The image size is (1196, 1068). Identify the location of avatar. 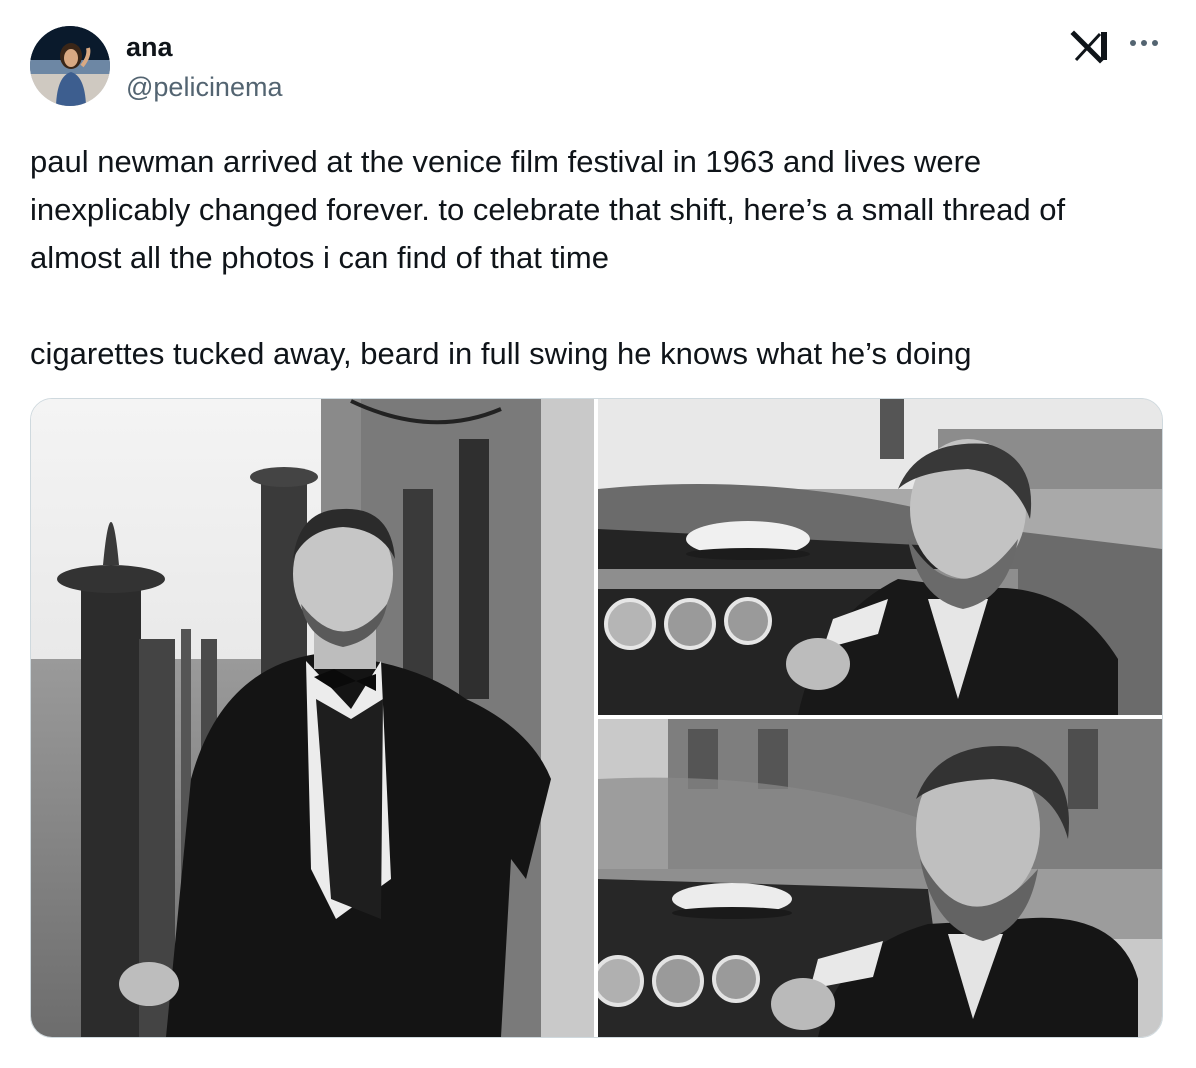
(70, 66).